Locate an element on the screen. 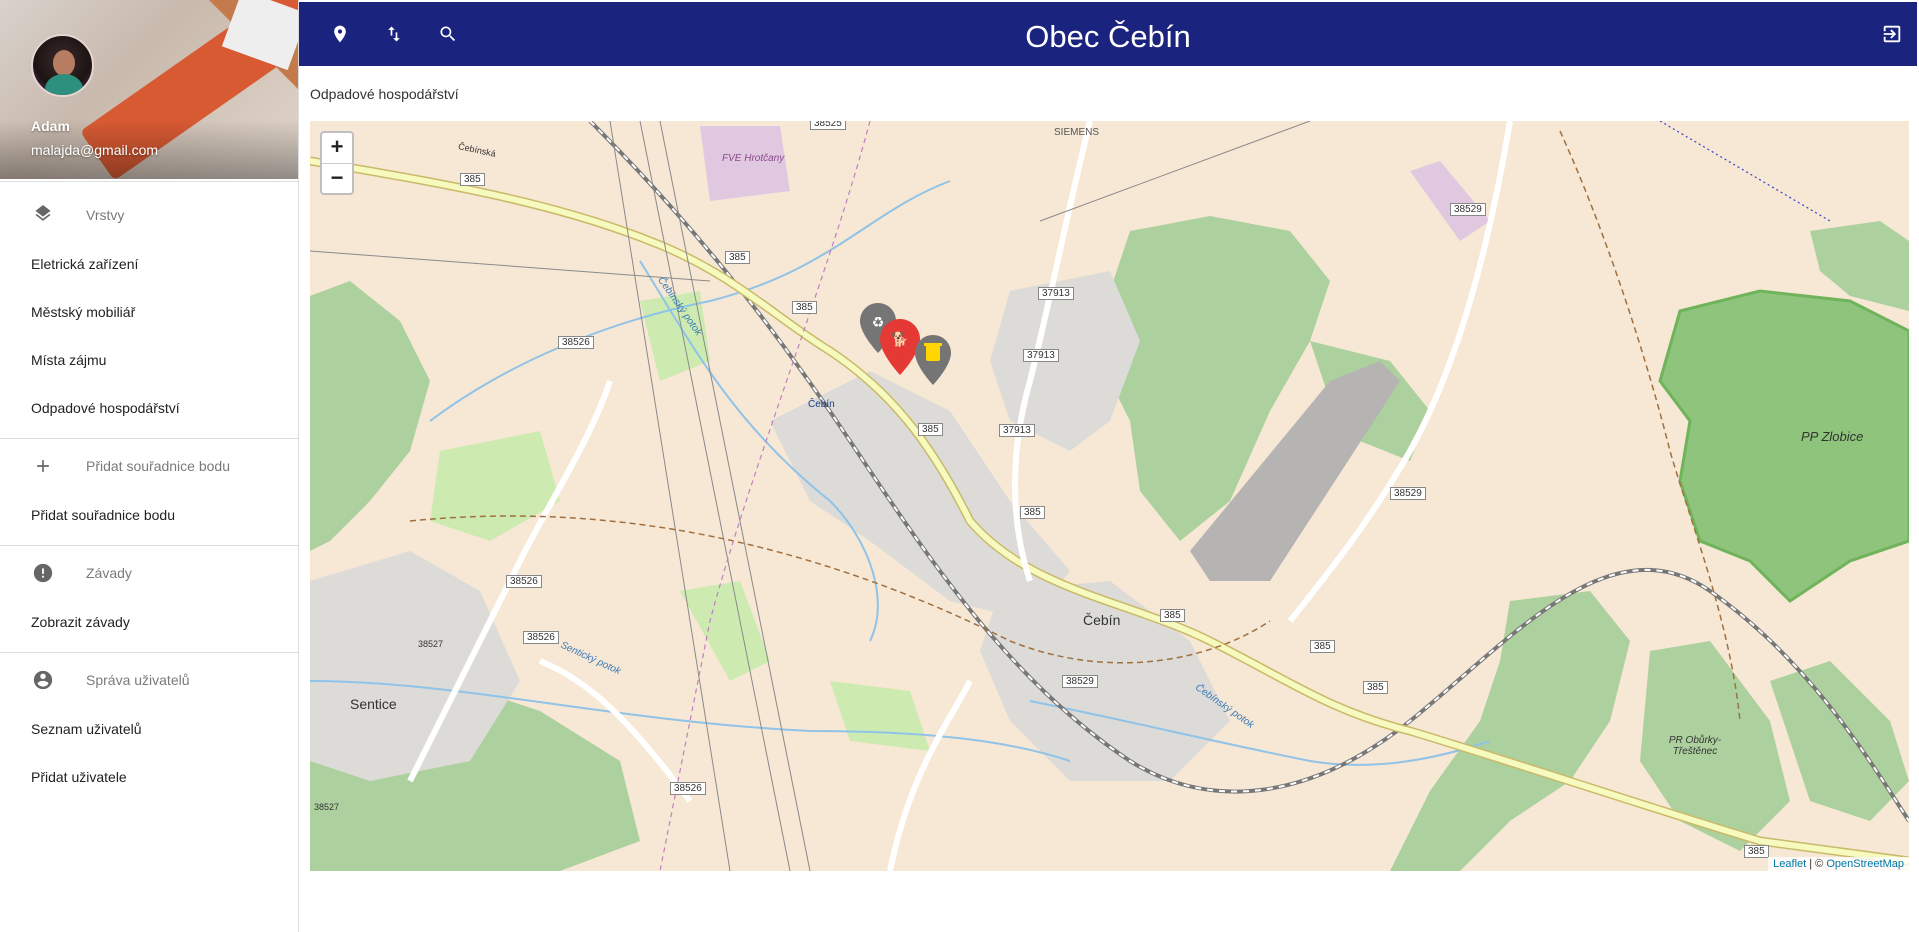 The width and height of the screenshot is (1919, 932). menu-item-user-list: Seznam uživatelů is located at coordinates (149, 729).